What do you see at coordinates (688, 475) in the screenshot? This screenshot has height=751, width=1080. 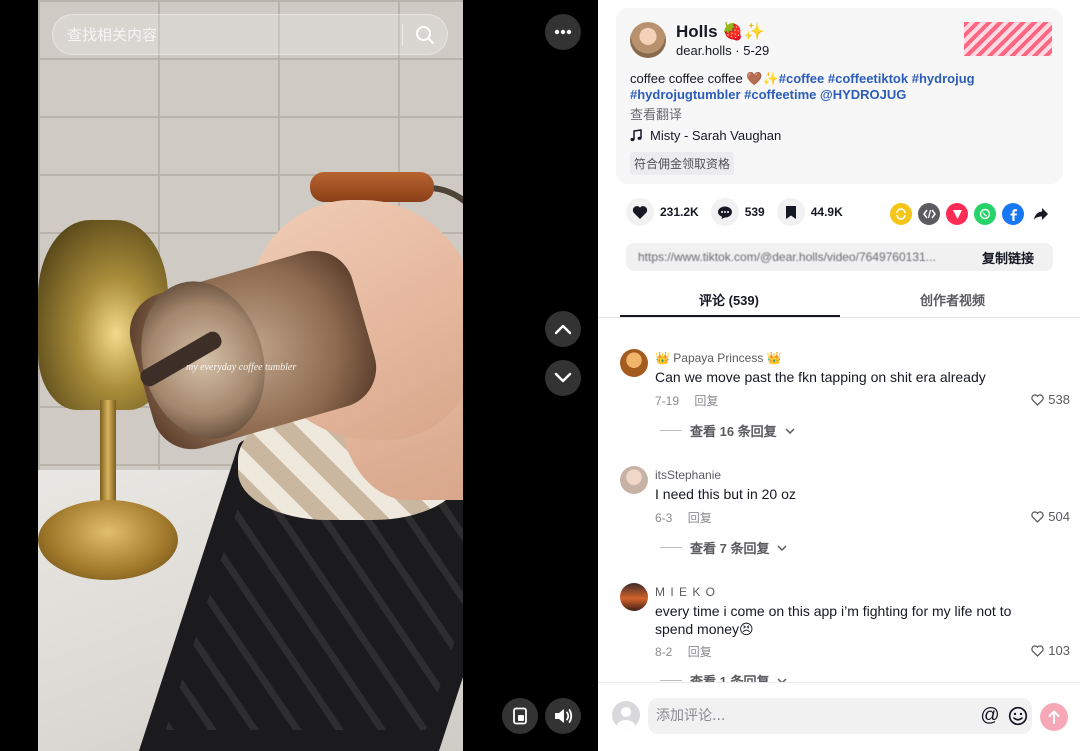 I see `commenter-name: itsStephanie` at bounding box center [688, 475].